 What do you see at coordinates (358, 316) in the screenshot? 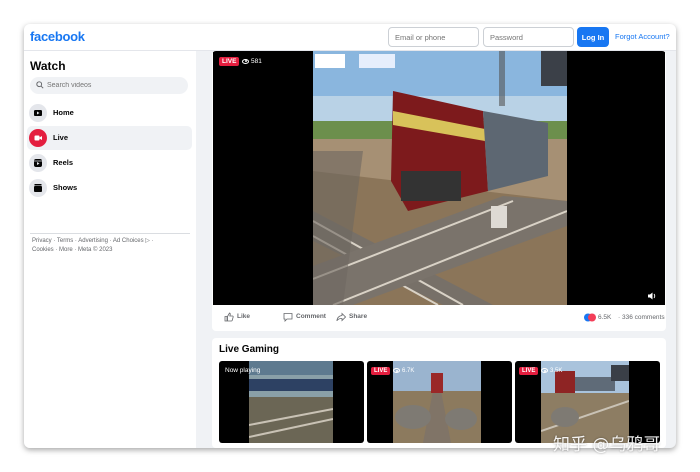
I see `share-label: Share` at bounding box center [358, 316].